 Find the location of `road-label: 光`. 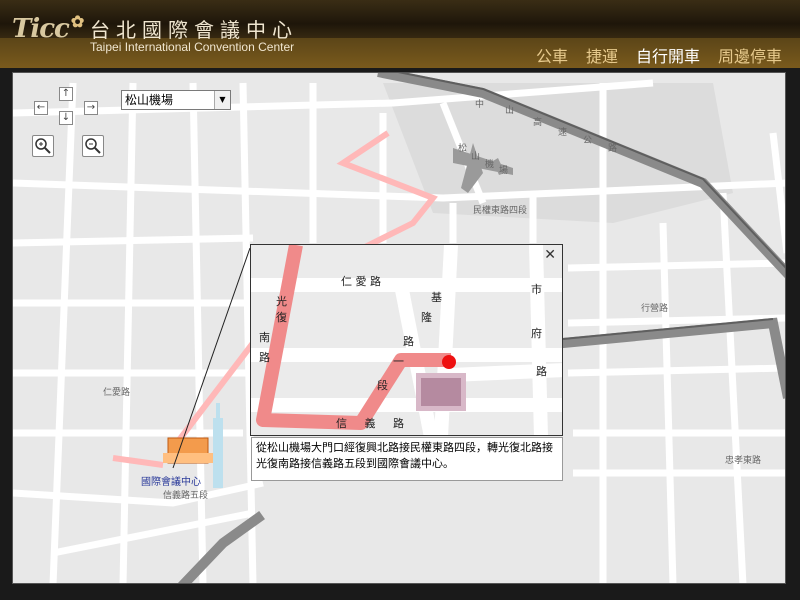

road-label: 光 is located at coordinates (281, 301).